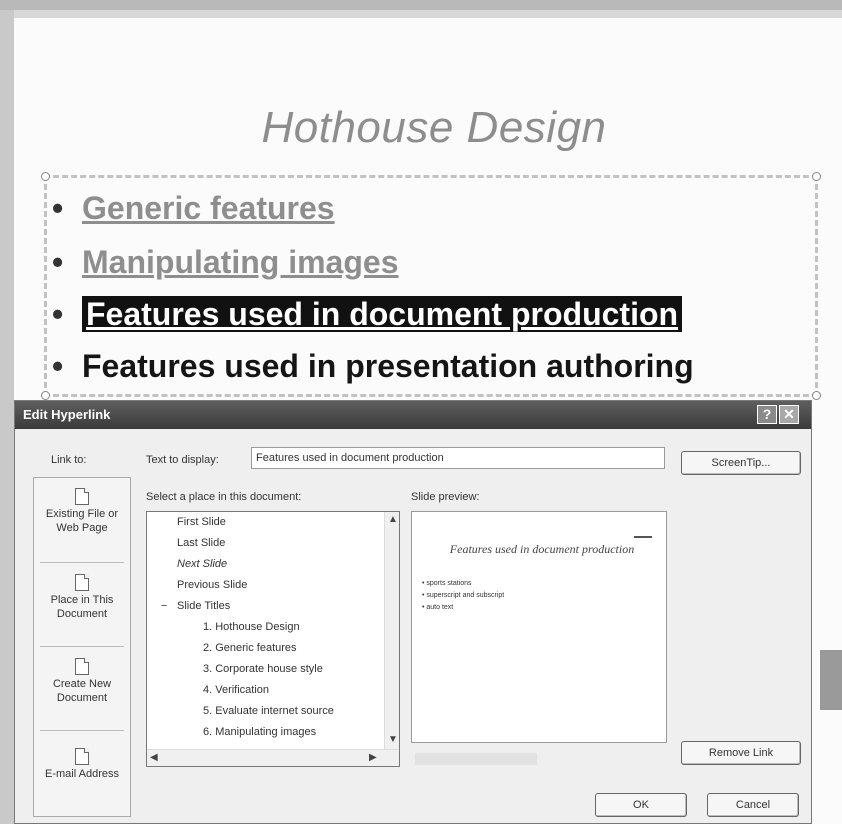  What do you see at coordinates (182, 460) in the screenshot?
I see `text-to-display-label: Text to display:` at bounding box center [182, 460].